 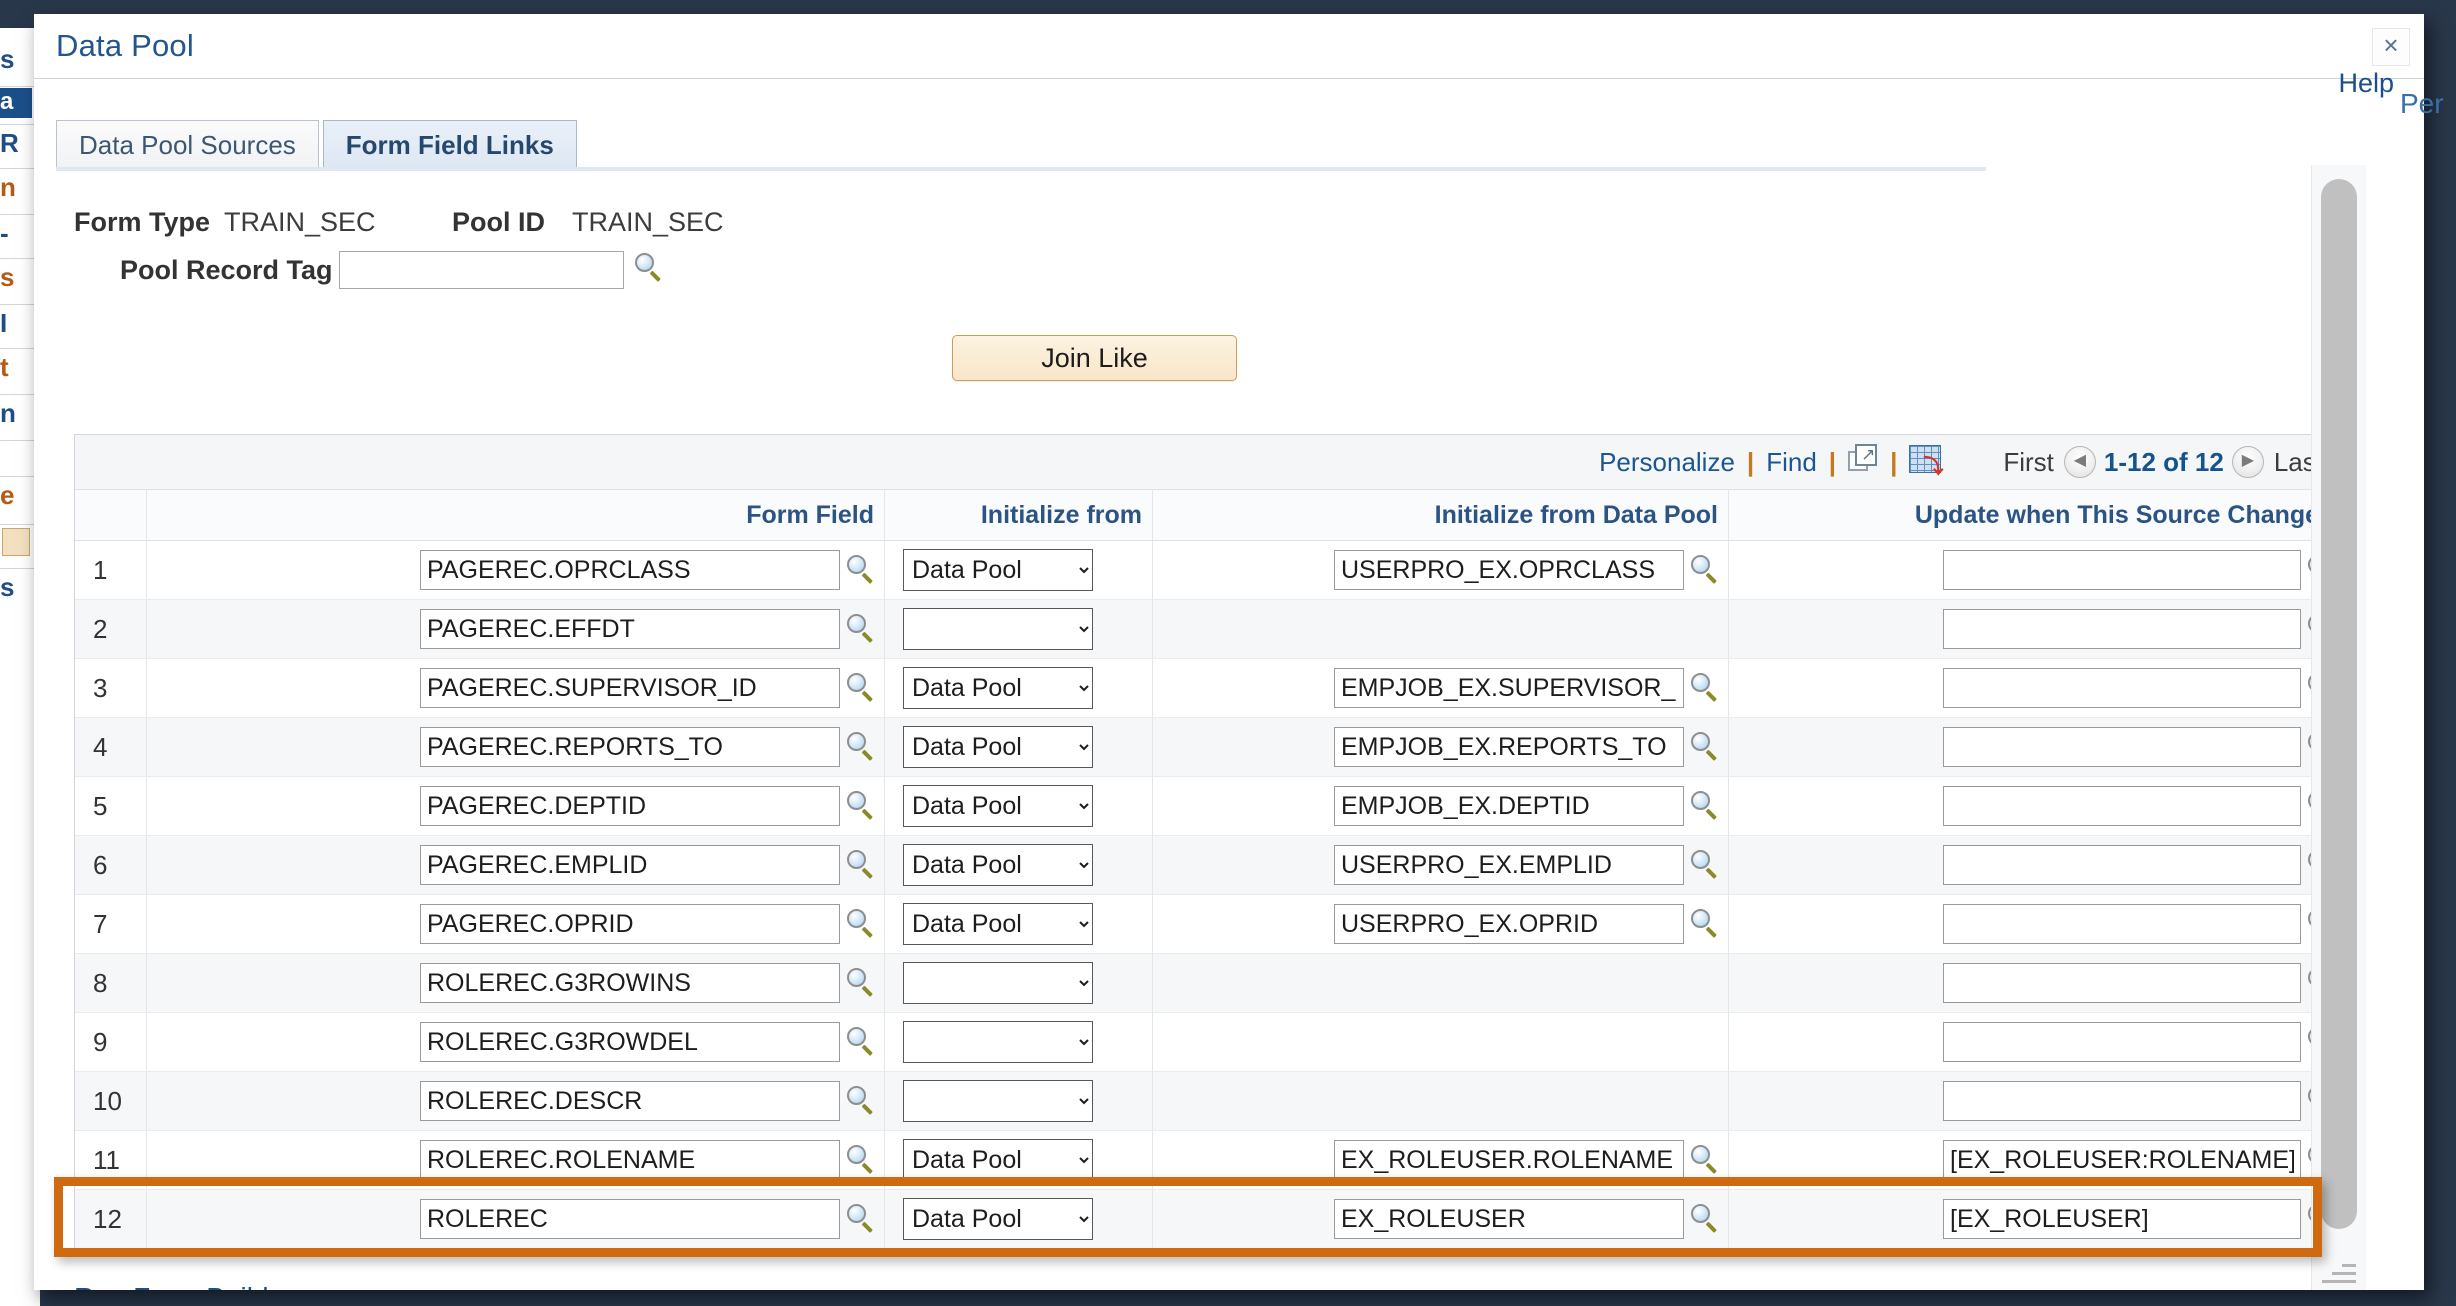 What do you see at coordinates (1094, 358) in the screenshot?
I see `join-like-button: Join Like` at bounding box center [1094, 358].